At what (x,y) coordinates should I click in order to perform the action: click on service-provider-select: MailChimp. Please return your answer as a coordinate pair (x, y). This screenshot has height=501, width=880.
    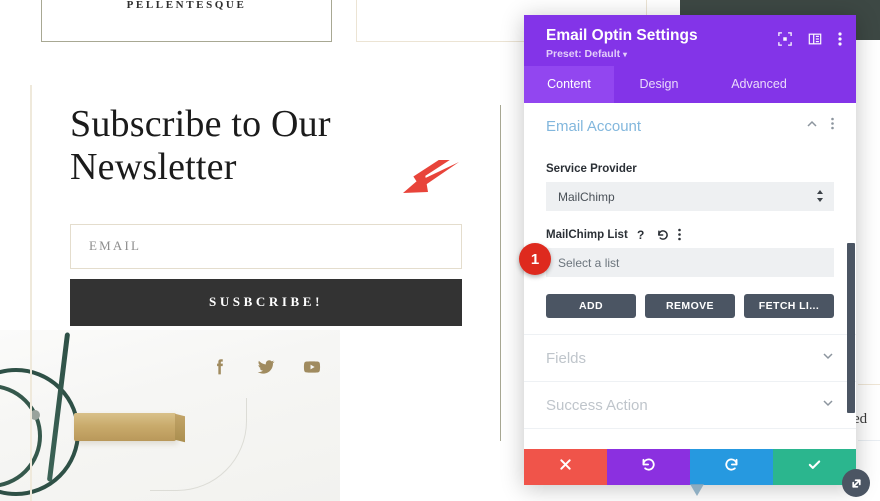
    Looking at the image, I should click on (690, 196).